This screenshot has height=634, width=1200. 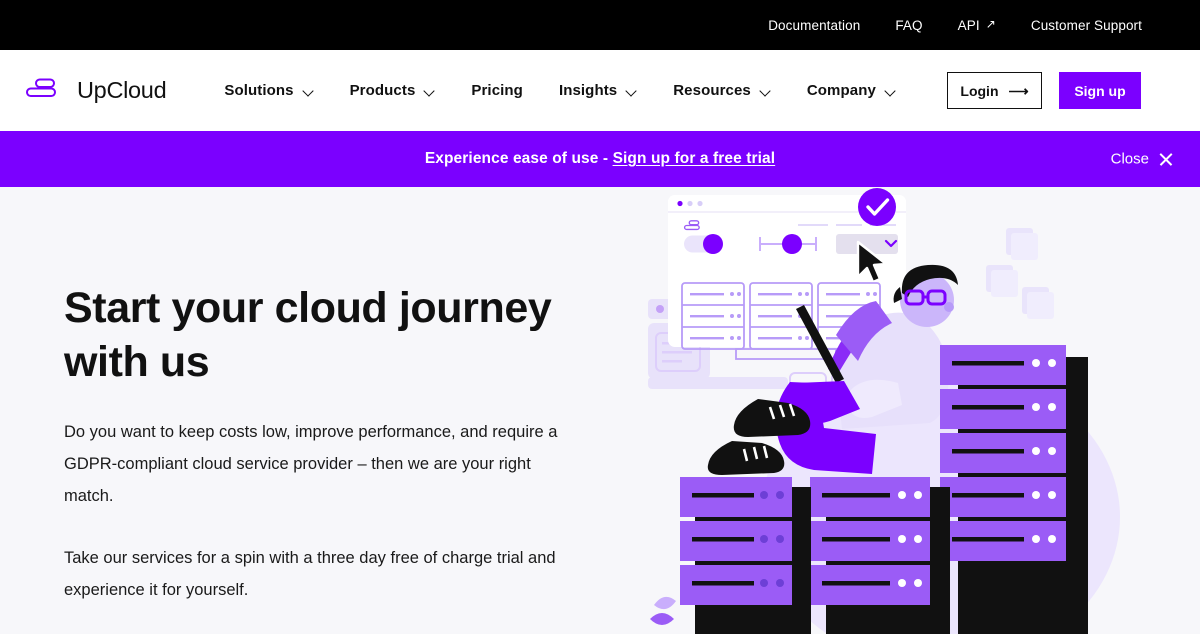 I want to click on nav-item-pricing: Pricing, so click(x=497, y=90).